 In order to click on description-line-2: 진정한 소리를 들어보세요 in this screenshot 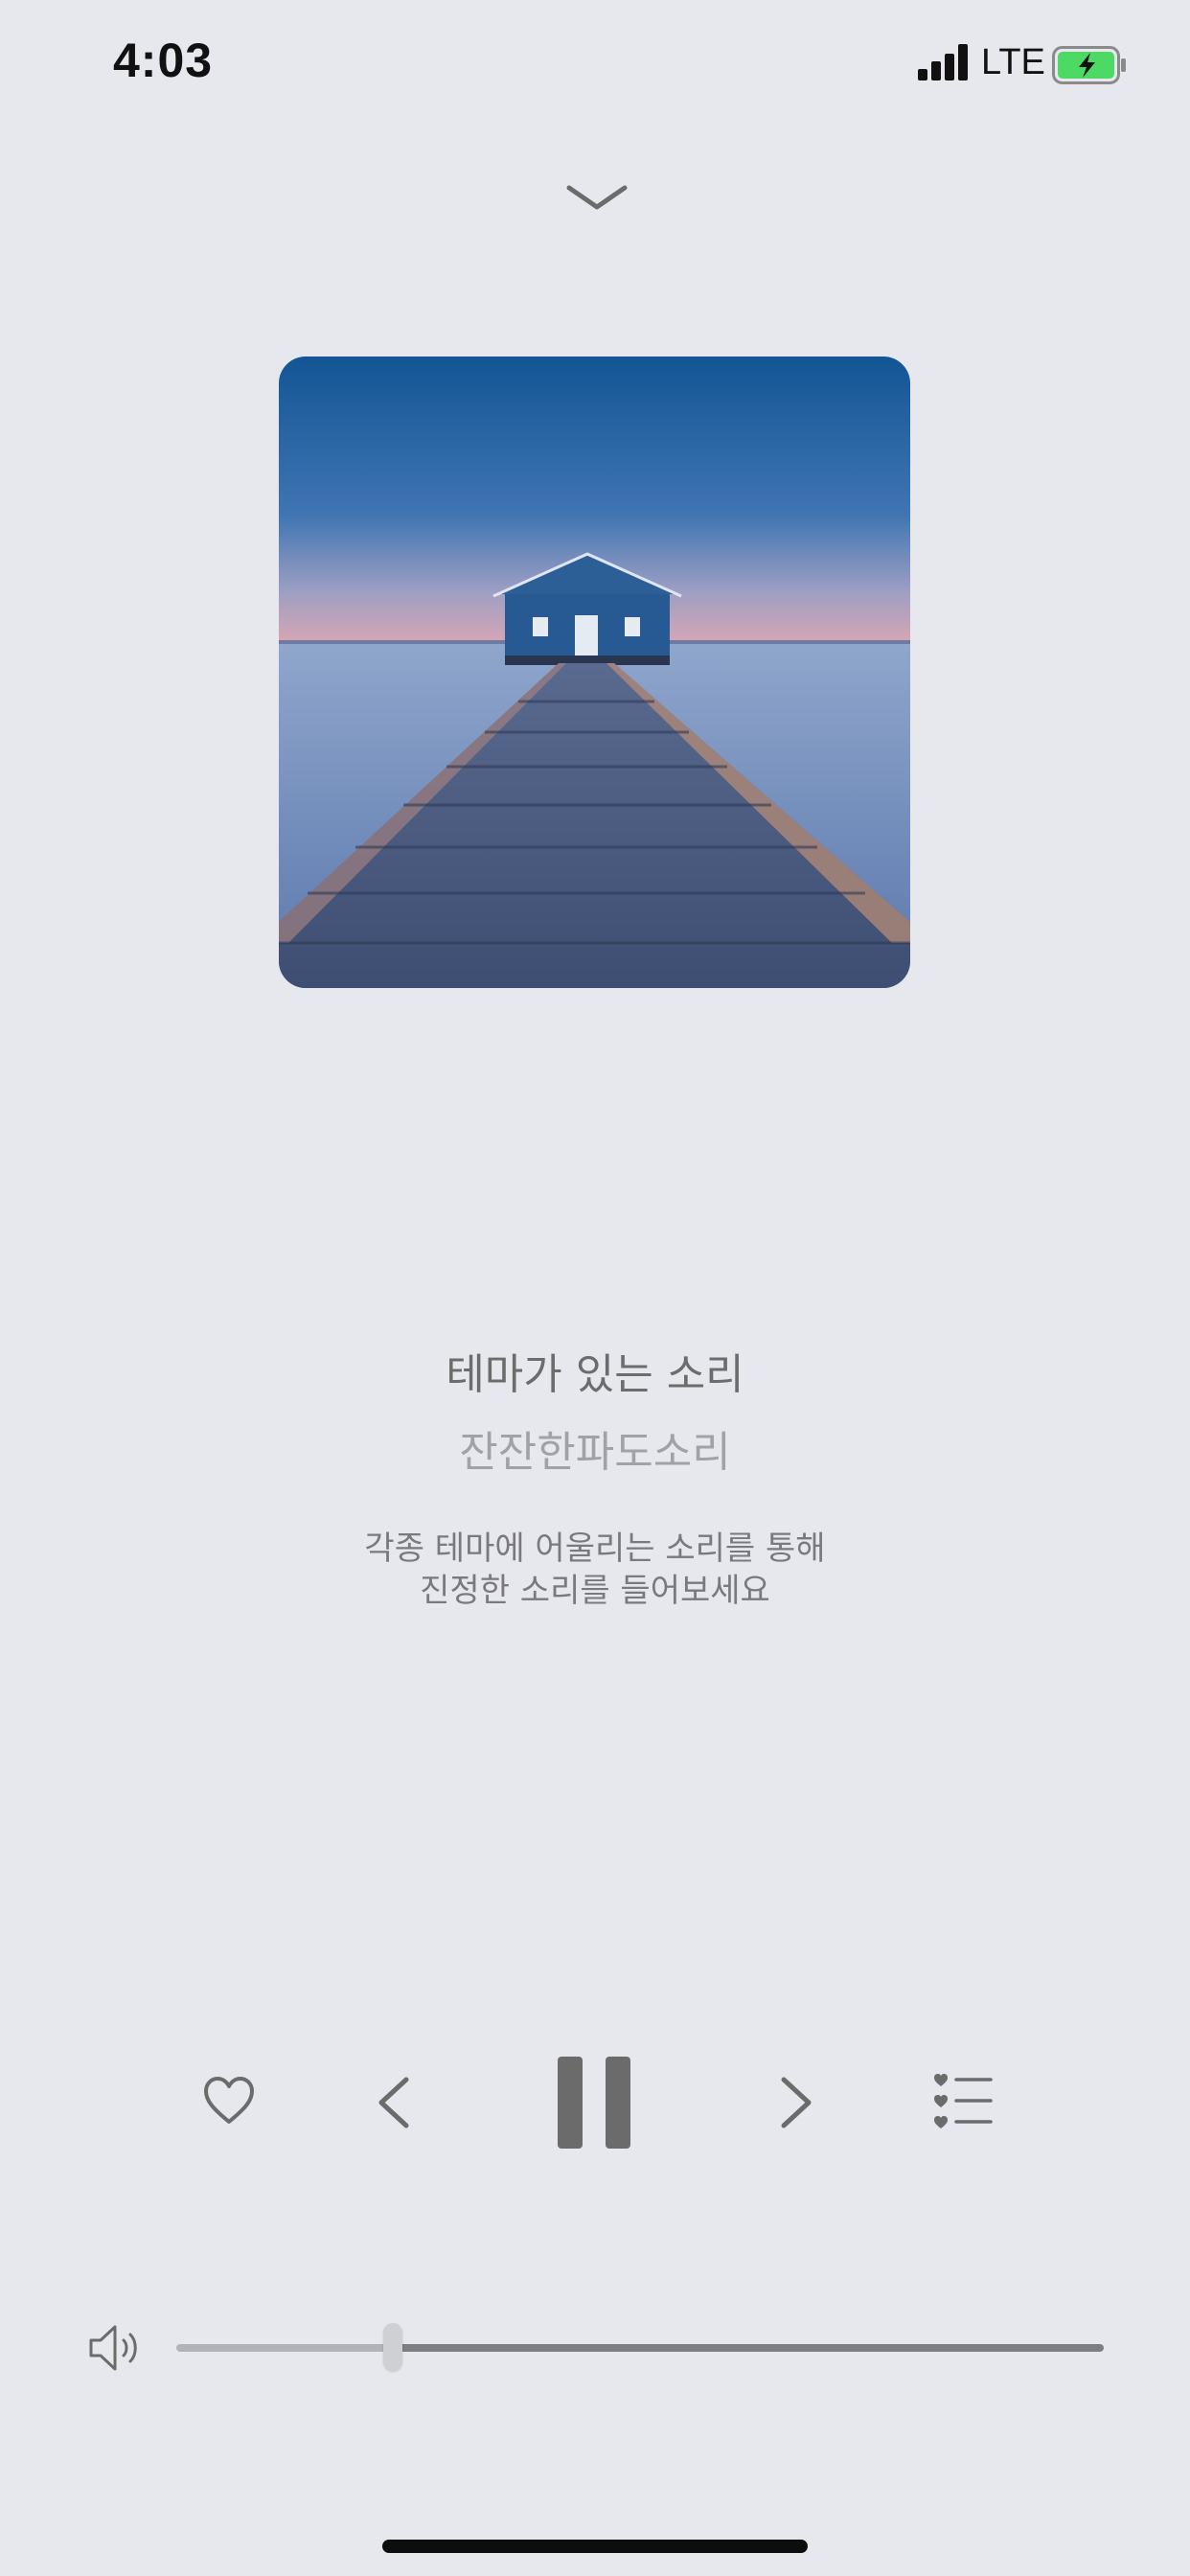, I will do `click(595, 1591)`.